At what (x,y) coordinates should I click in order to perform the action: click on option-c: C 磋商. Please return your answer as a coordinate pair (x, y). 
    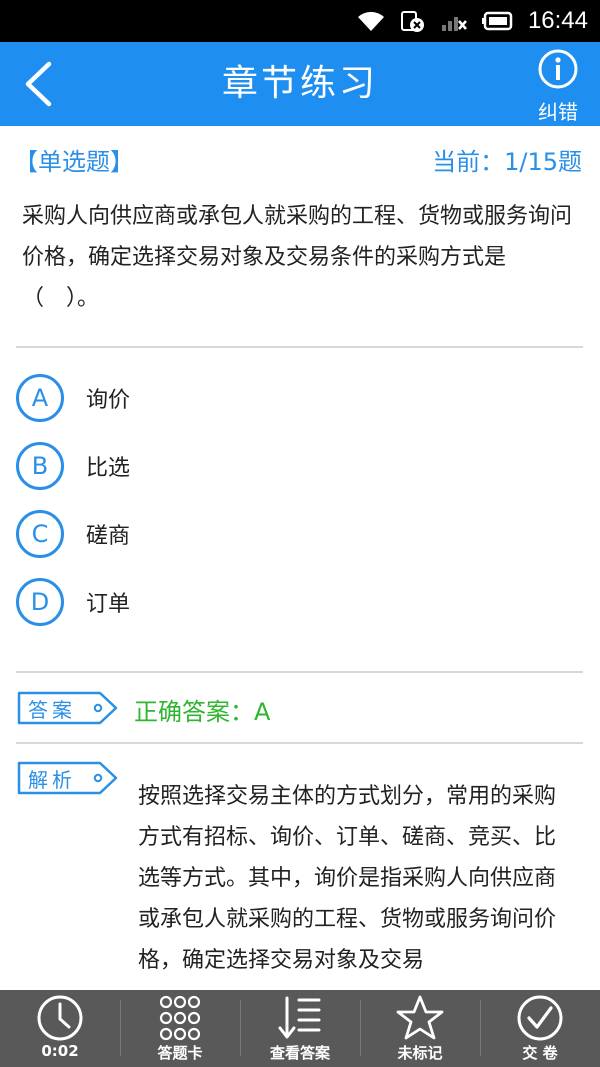
    Looking at the image, I should click on (296, 534).